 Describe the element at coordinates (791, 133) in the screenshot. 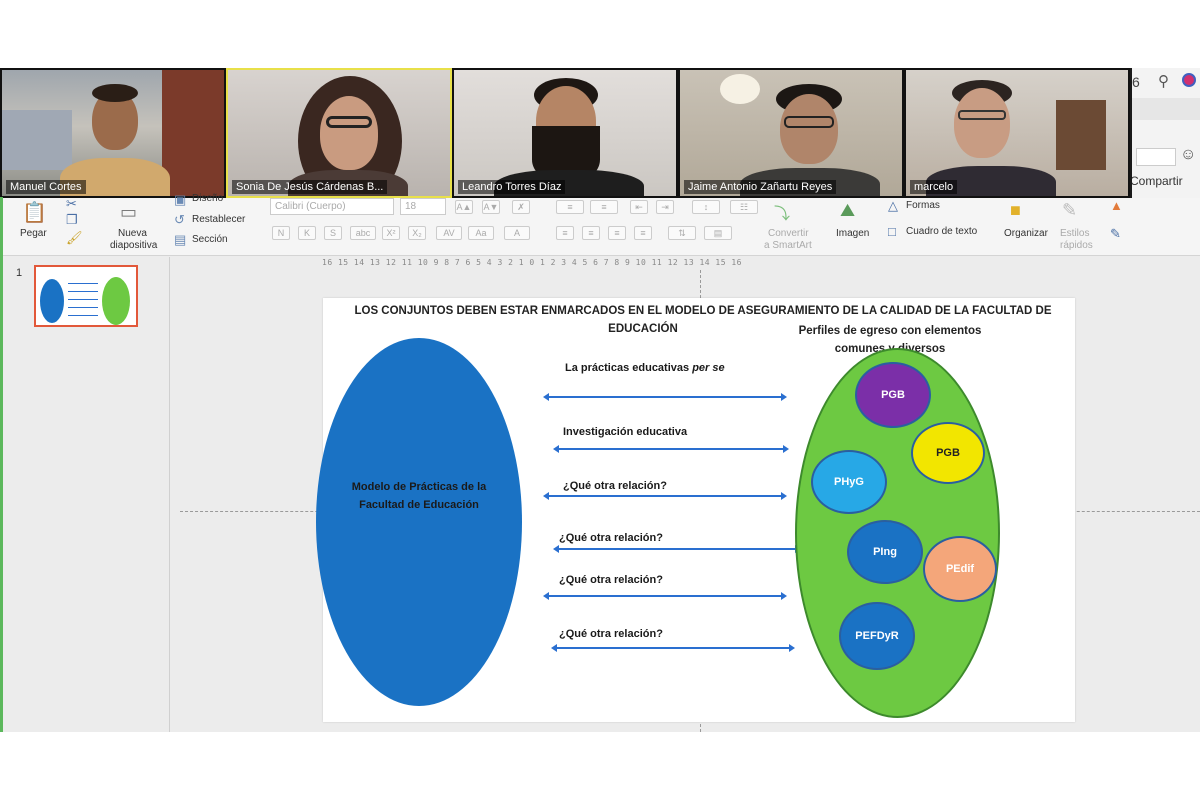

I see `video-tile: Jaime Antonio Zañartu Reyes` at that location.